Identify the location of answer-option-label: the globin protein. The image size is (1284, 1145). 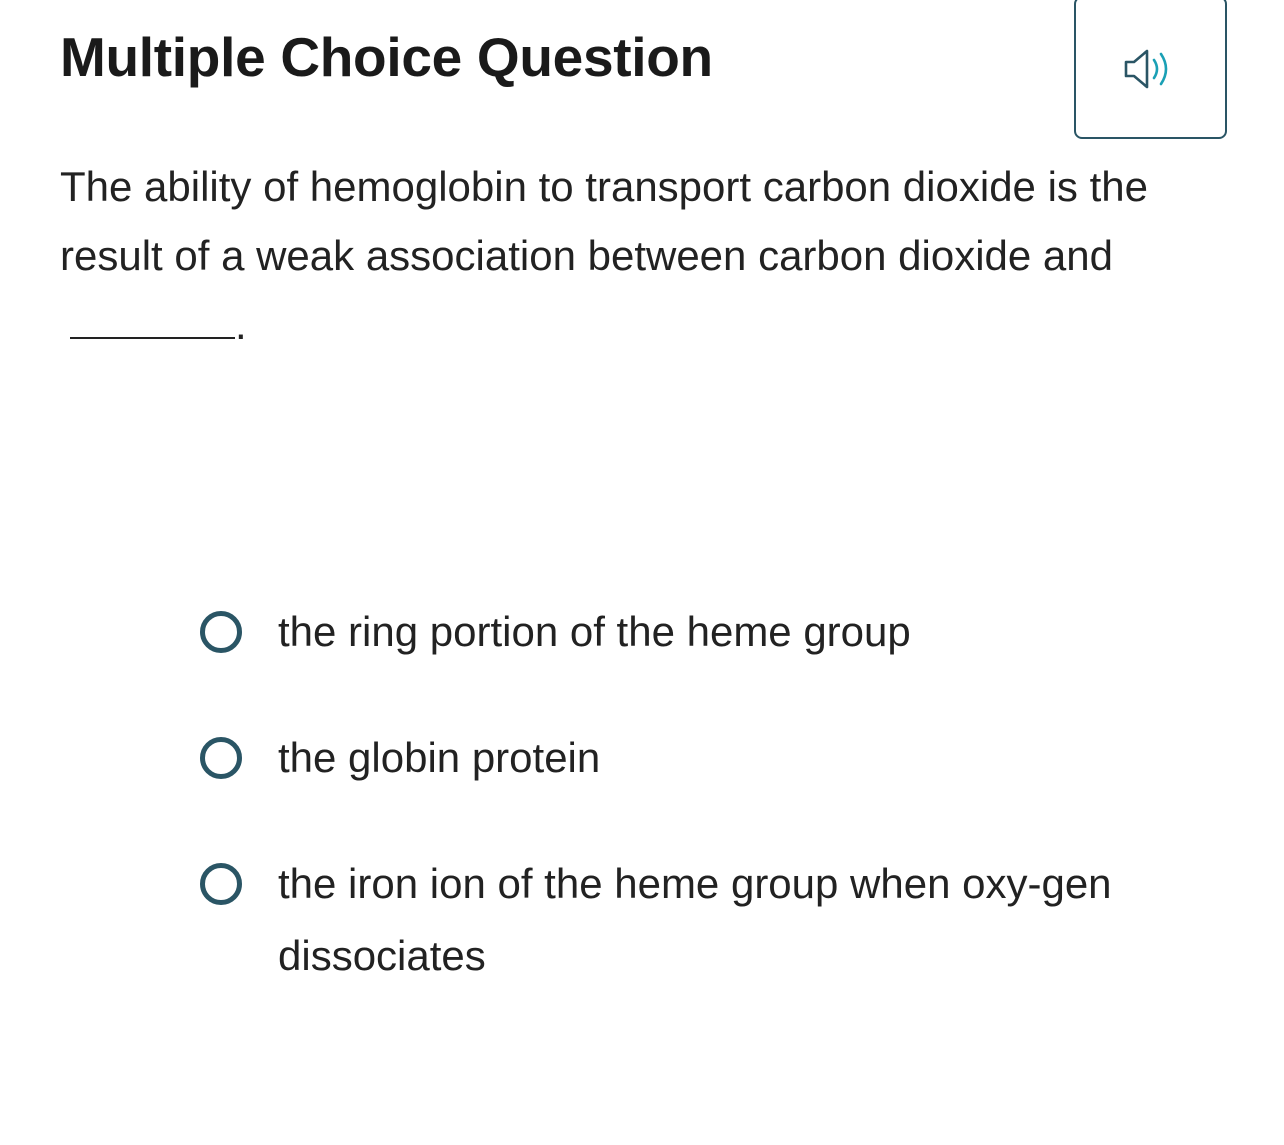
(439, 757).